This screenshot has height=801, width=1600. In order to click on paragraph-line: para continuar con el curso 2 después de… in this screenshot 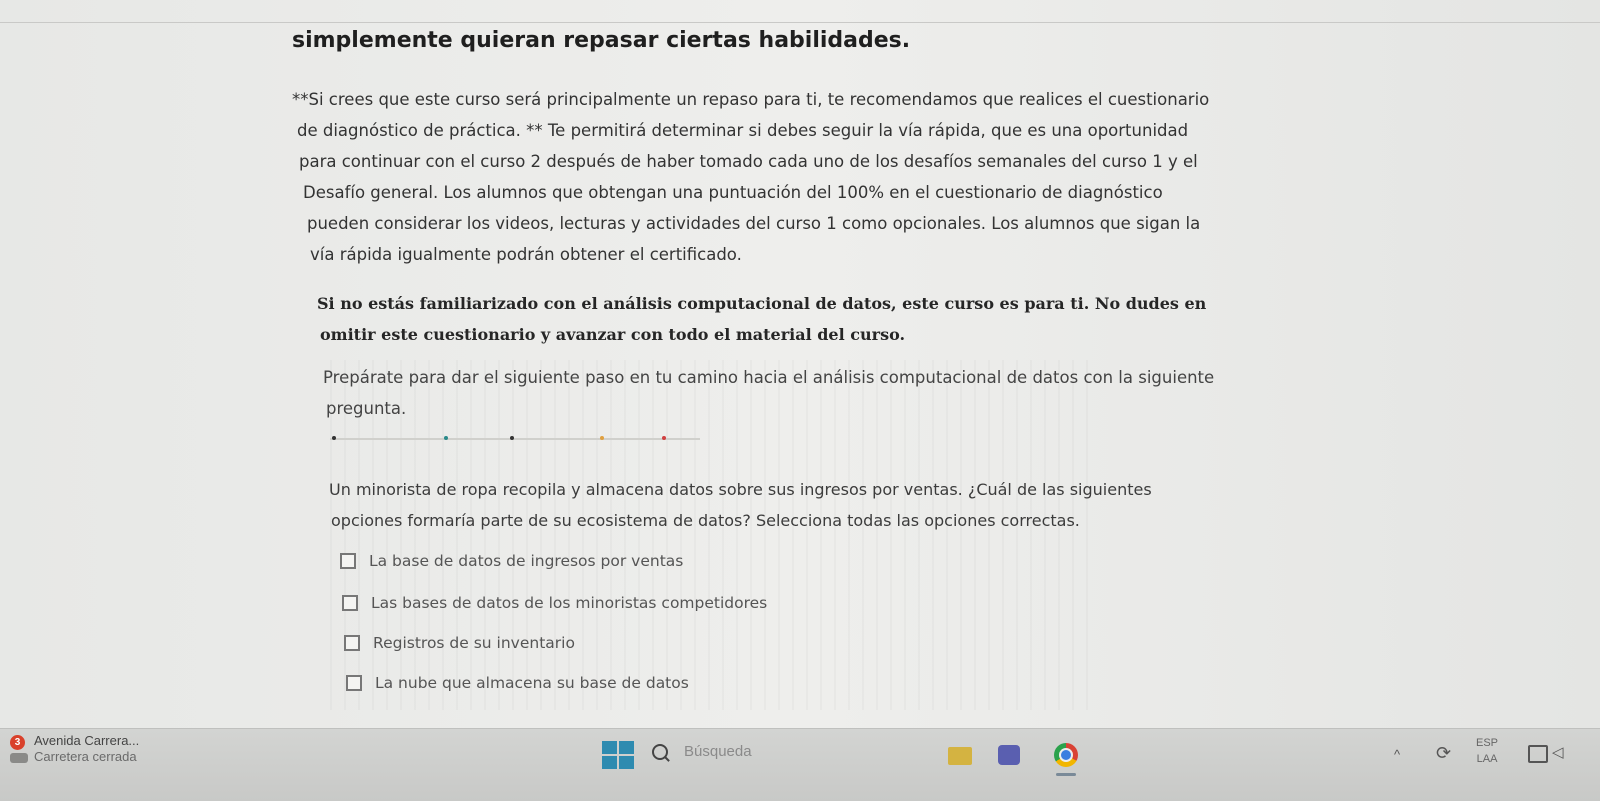, I will do `click(748, 161)`.